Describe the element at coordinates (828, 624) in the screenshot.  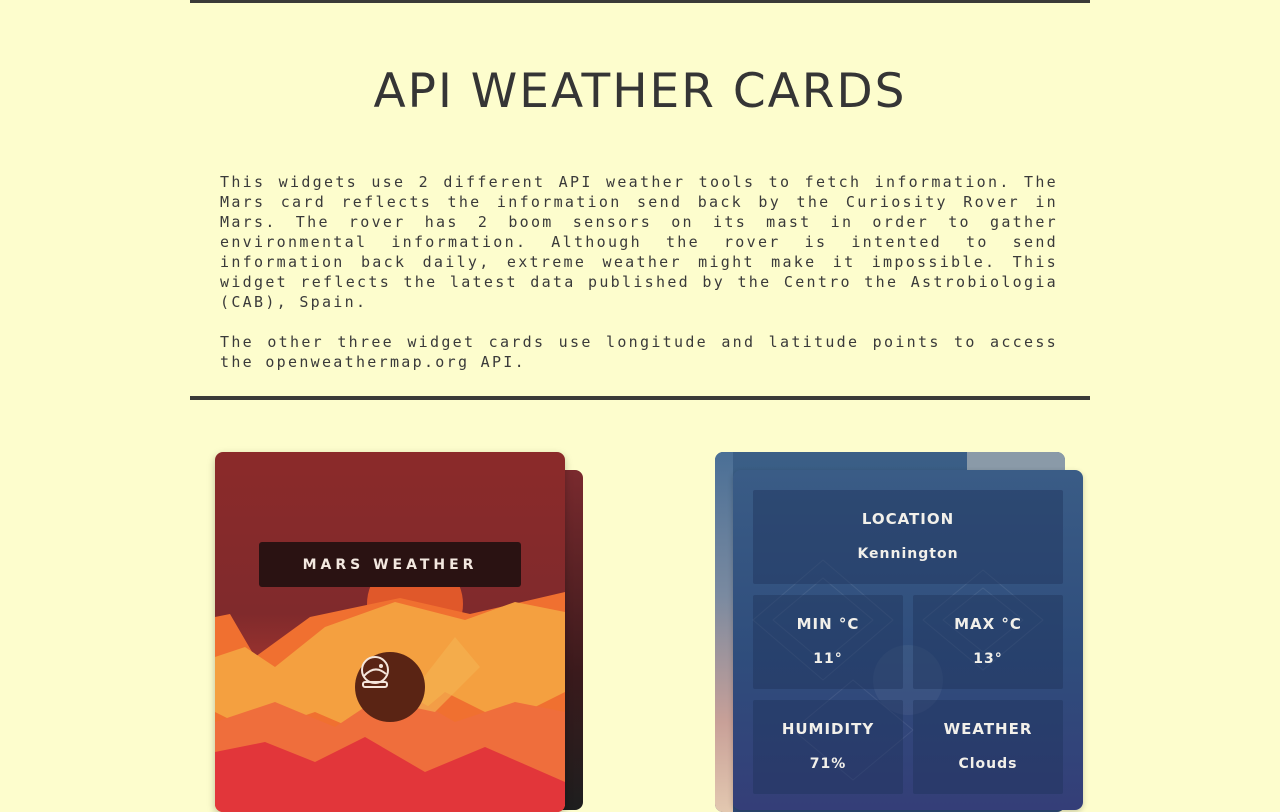
I see `min-temp-label: MIN °C` at that location.